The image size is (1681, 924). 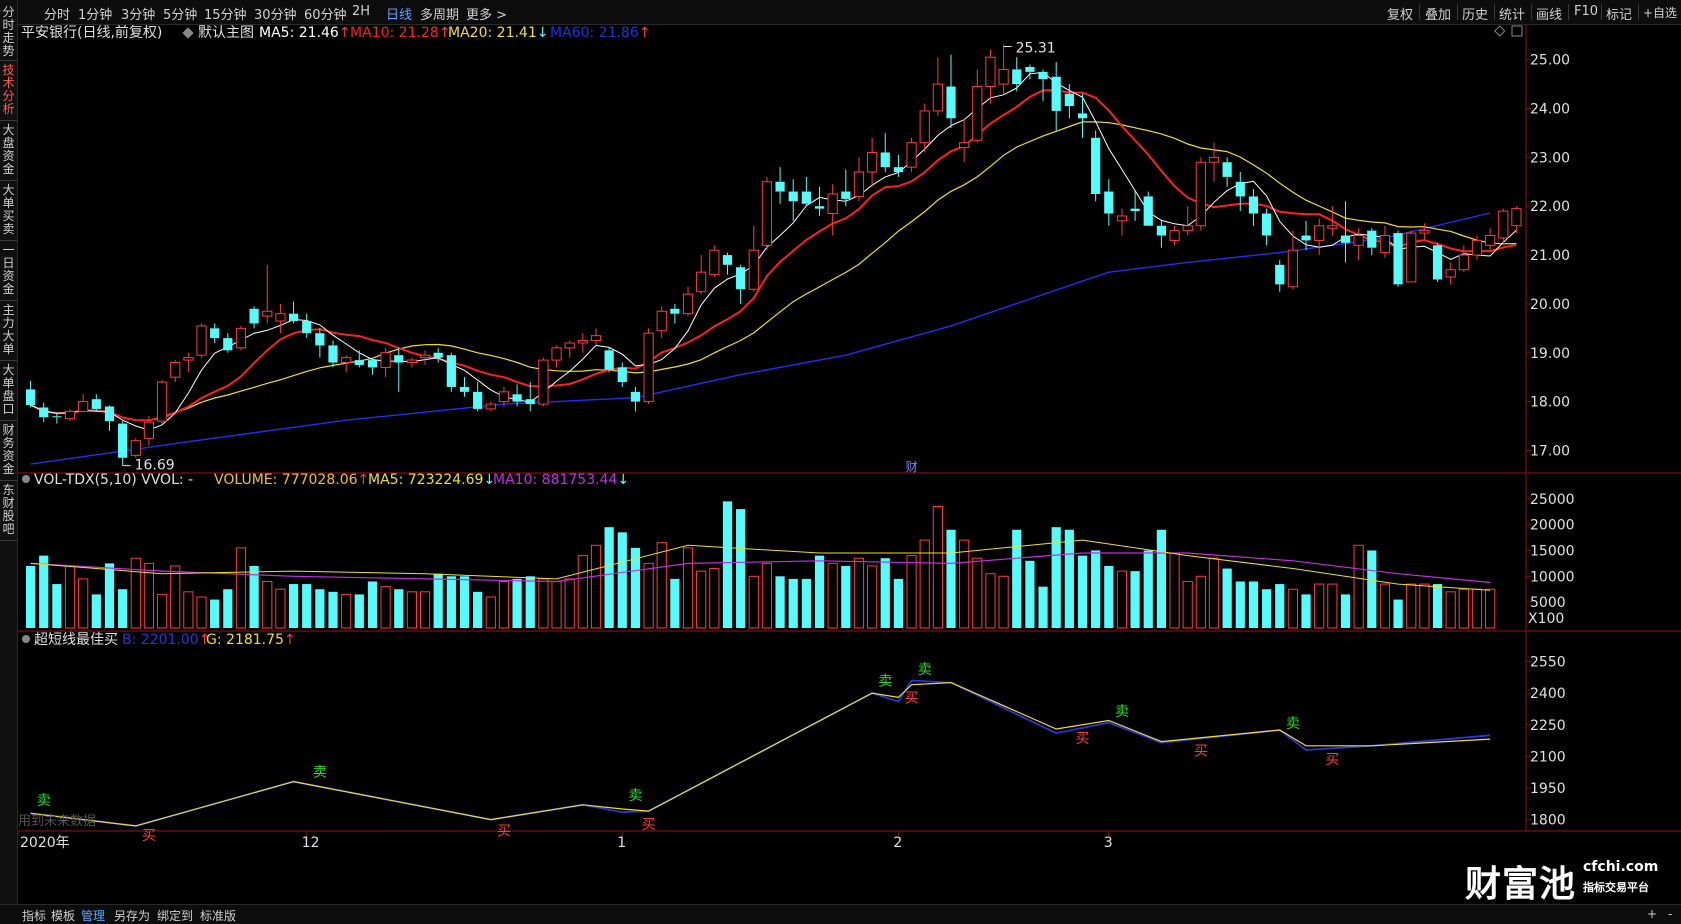 I want to click on volume-unit: X100, so click(x=1546, y=619).